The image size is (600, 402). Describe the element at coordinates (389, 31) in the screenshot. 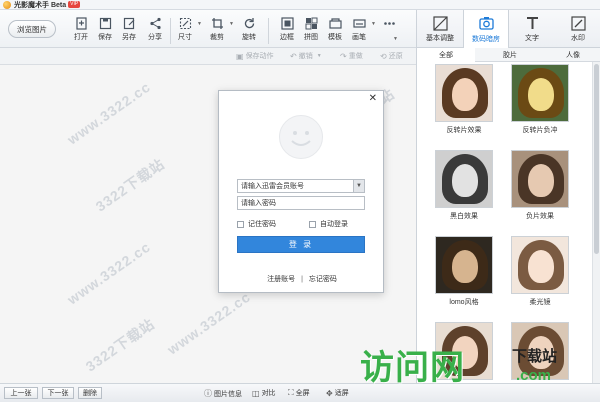

I see `more-button: ▼` at that location.